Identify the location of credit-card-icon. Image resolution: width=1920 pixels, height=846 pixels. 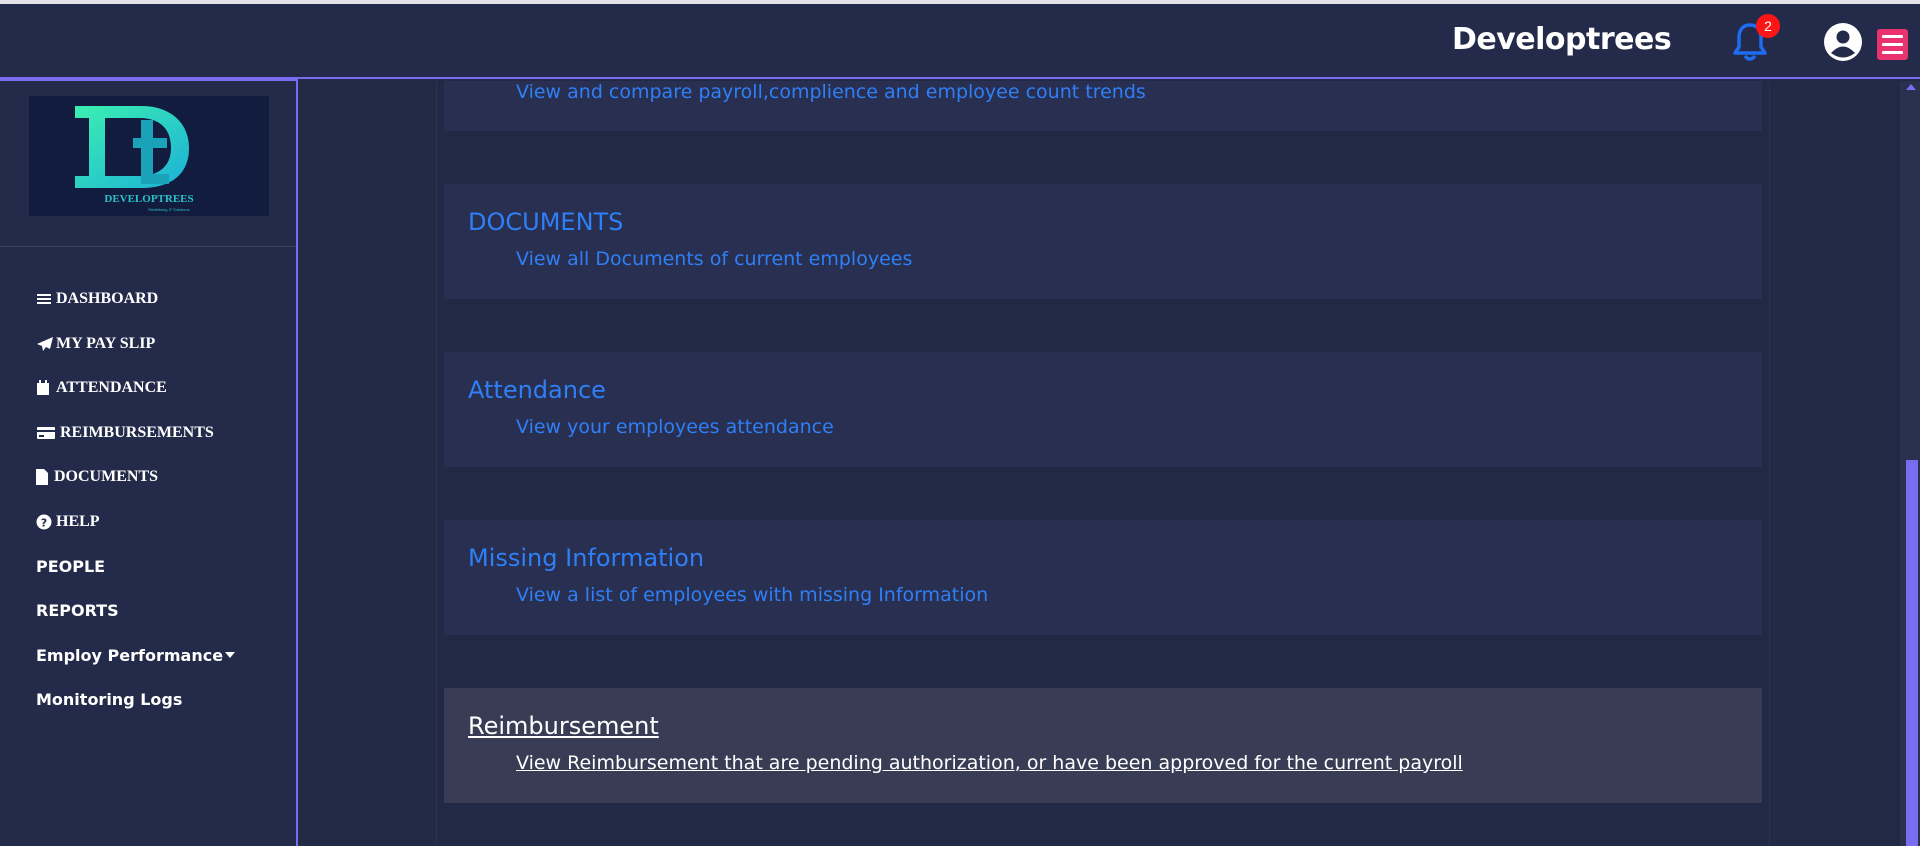
(46, 433).